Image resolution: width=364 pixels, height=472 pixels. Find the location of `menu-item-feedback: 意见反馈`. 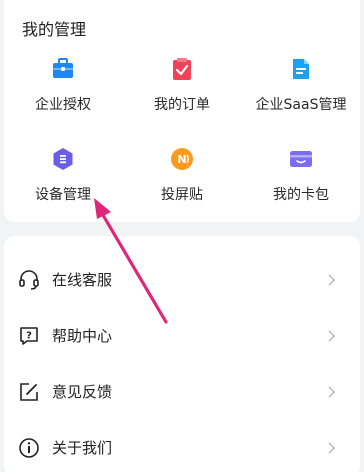

menu-item-feedback: 意见反馈 is located at coordinates (182, 392).